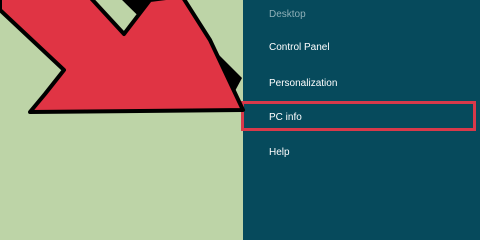  What do you see at coordinates (299, 48) in the screenshot?
I see `menu-item-control-panel: Control Panel` at bounding box center [299, 48].